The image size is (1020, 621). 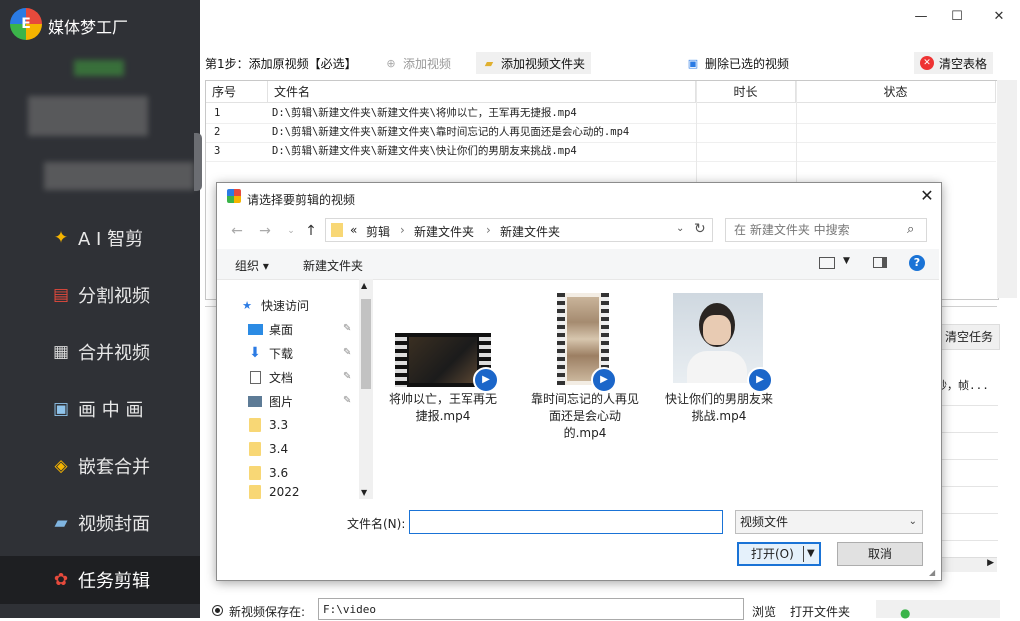 I want to click on tree-item-folder-3-4: 3.4, so click(x=267, y=449).